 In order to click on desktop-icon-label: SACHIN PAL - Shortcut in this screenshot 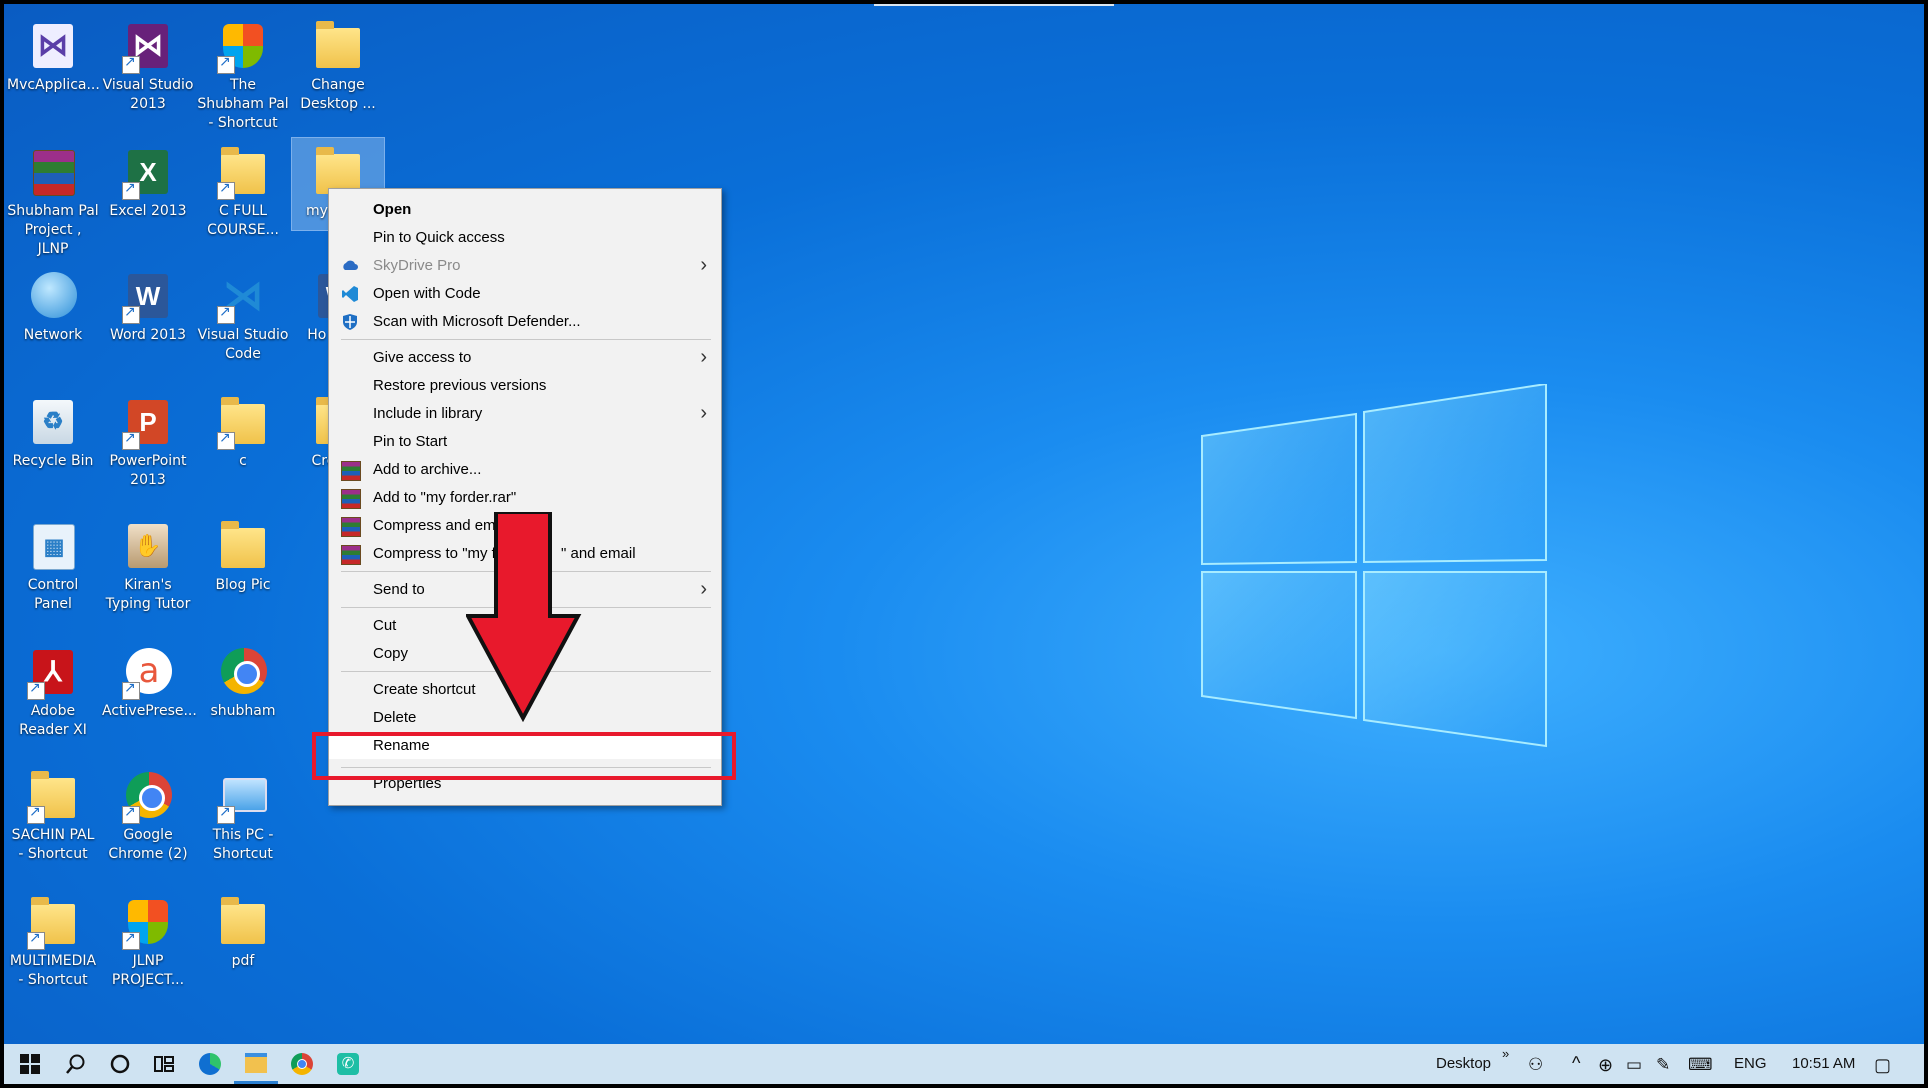, I will do `click(53, 844)`.